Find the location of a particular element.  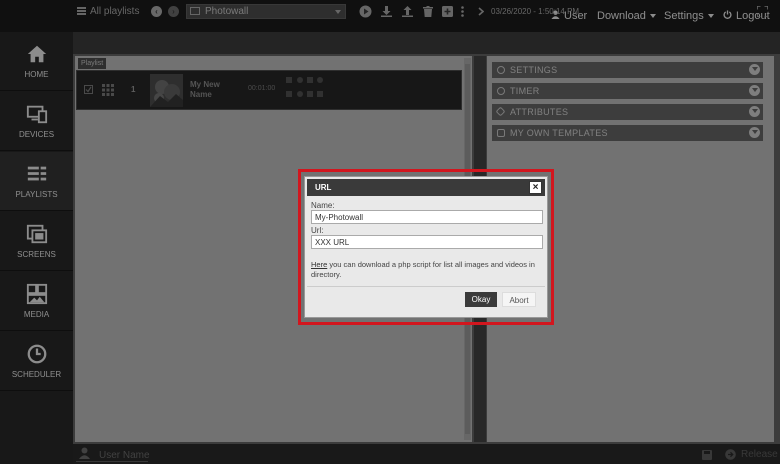

help-link: Here is located at coordinates (319, 264).